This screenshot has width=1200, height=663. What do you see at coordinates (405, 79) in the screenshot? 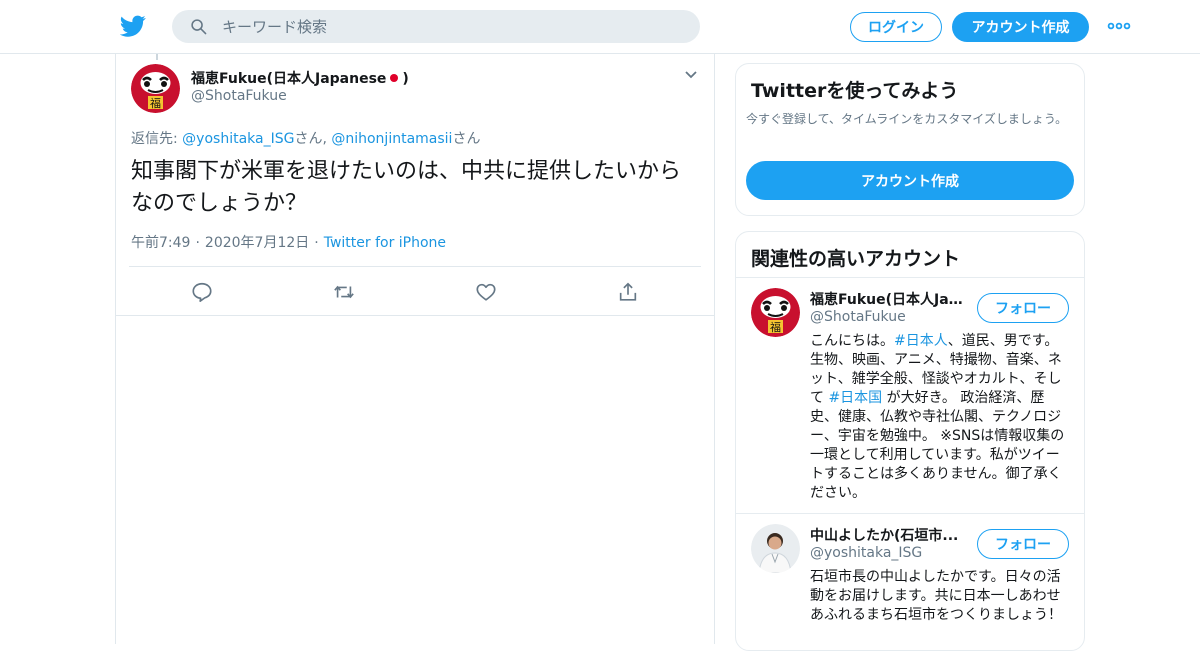
I see `author-name-suffix: )` at bounding box center [405, 79].